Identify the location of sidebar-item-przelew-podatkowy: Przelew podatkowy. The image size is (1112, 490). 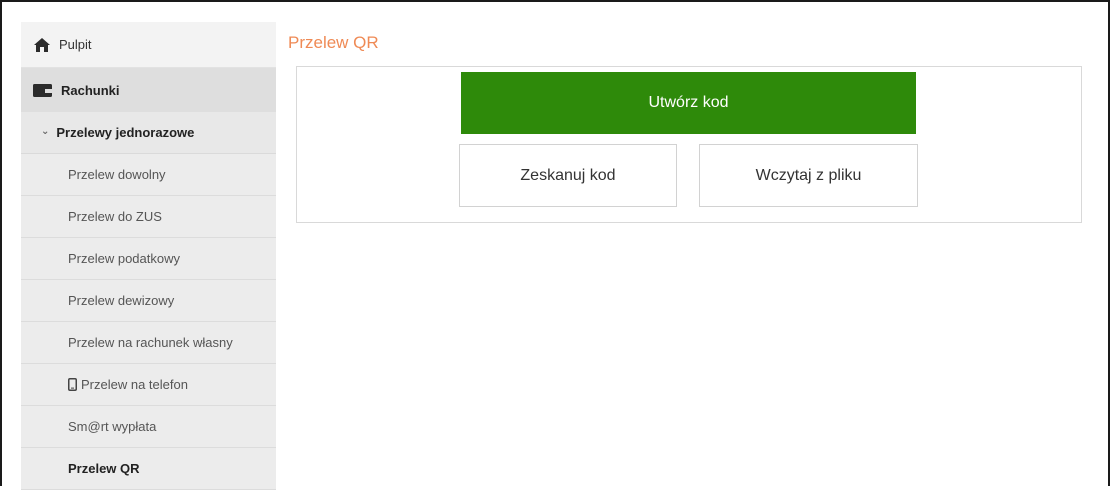
(148, 259).